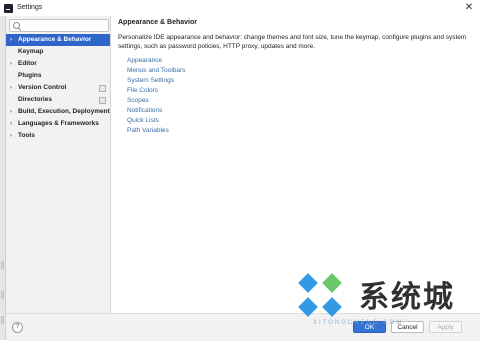  What do you see at coordinates (156, 71) in the screenshot?
I see `link-menus-and-toolbars: Menus and Toolbars` at bounding box center [156, 71].